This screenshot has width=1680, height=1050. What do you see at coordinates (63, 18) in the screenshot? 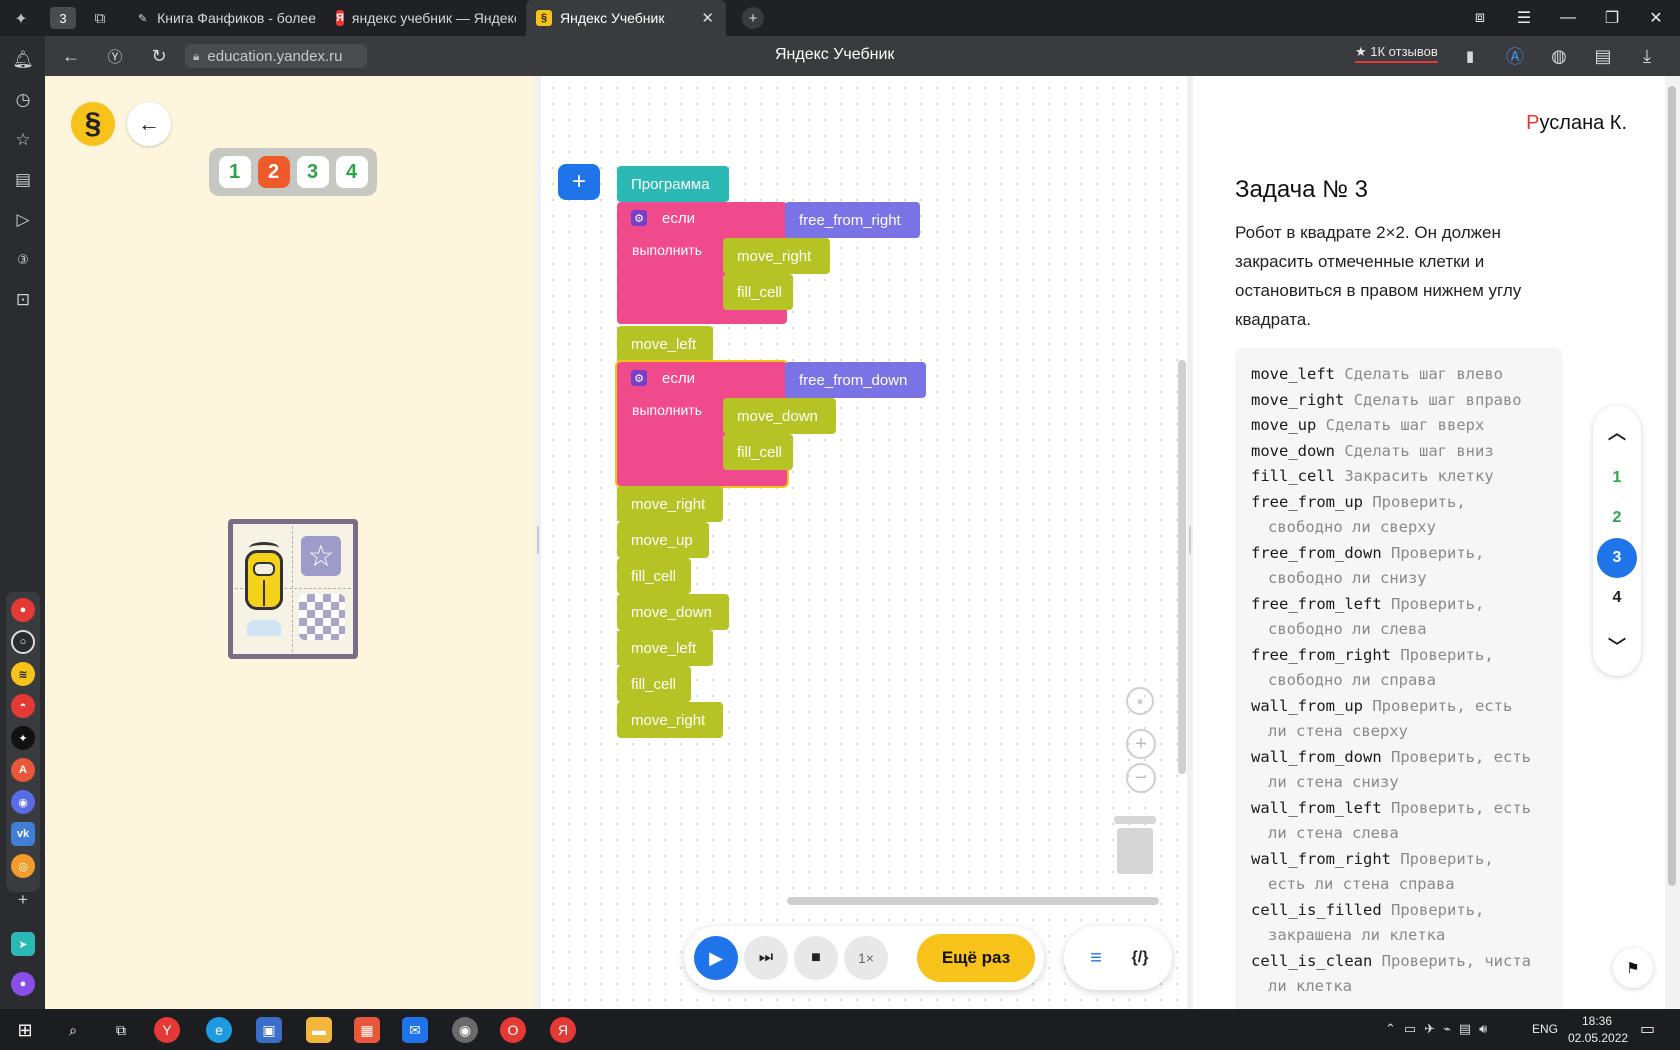
I see `tab-counter: 3` at bounding box center [63, 18].